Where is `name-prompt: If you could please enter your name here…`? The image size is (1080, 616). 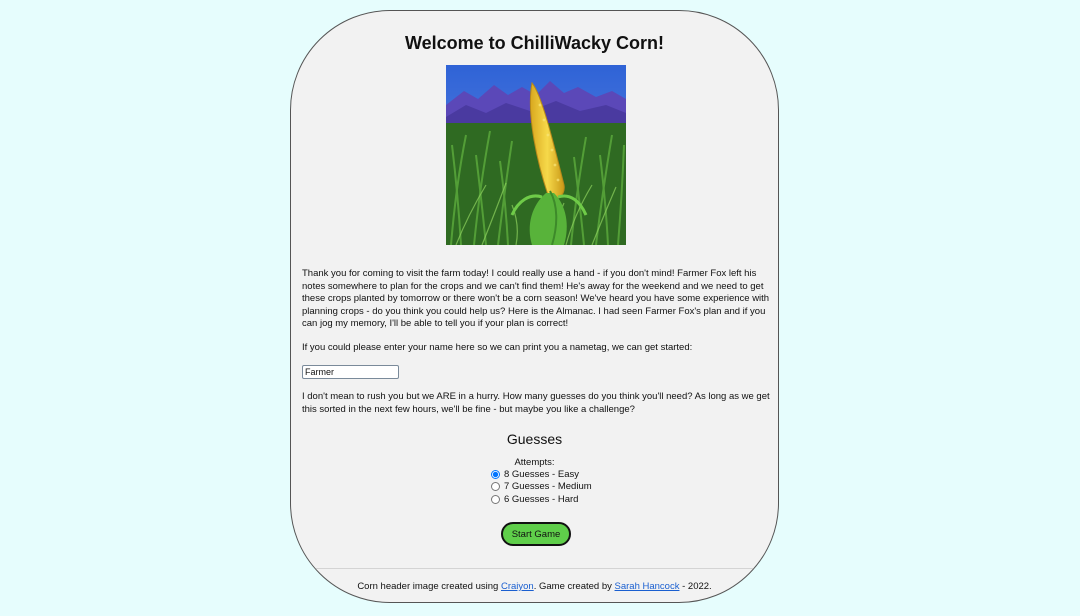
name-prompt: If you could please enter your name here… is located at coordinates (497, 347).